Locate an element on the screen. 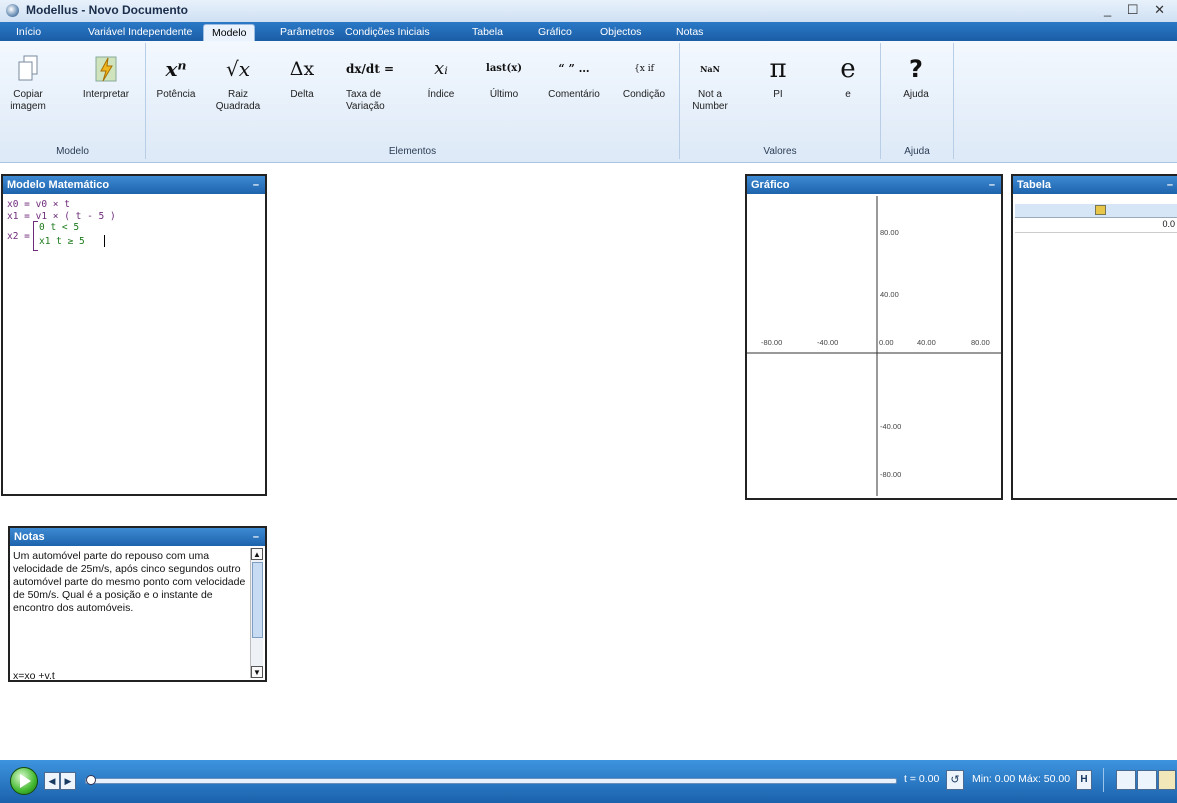 The width and height of the screenshot is (1177, 803). time-slider-knob is located at coordinates (91, 780).